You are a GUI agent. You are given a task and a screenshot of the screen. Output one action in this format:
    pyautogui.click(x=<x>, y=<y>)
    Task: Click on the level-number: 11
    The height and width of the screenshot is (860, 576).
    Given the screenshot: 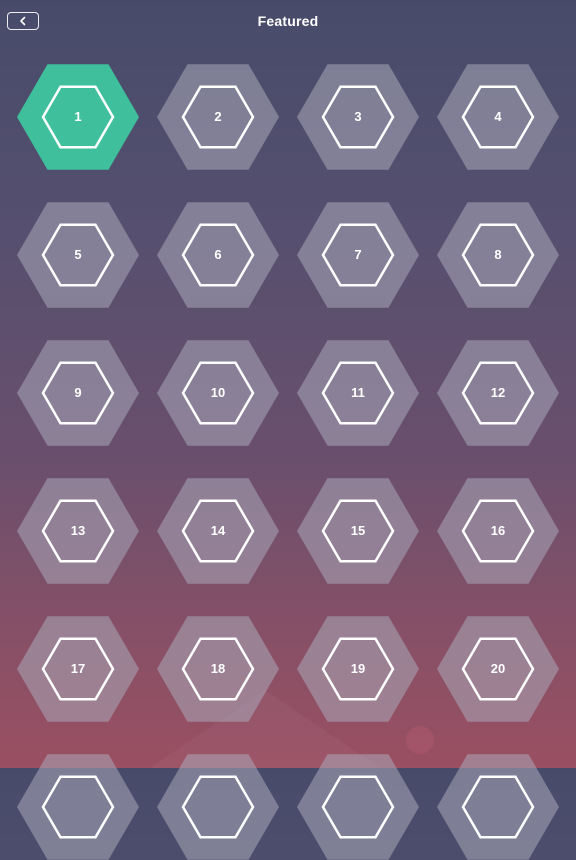 What is the action you would take?
    pyautogui.click(x=358, y=392)
    